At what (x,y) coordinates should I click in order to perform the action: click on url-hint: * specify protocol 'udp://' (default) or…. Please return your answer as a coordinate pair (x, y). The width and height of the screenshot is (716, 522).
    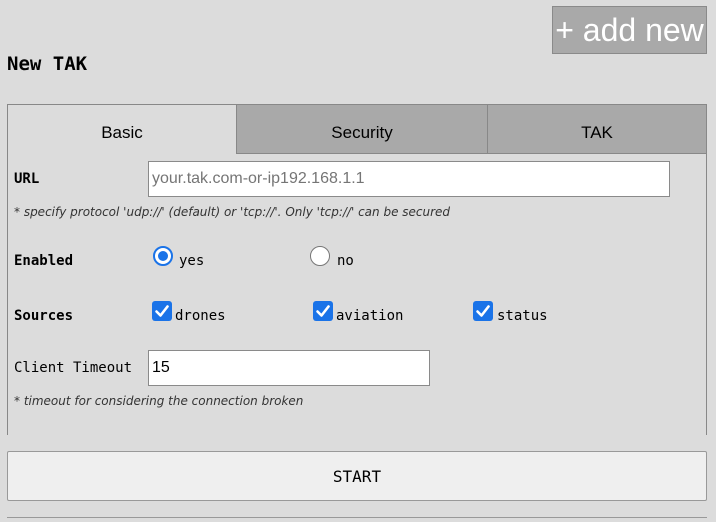
    Looking at the image, I should click on (232, 212).